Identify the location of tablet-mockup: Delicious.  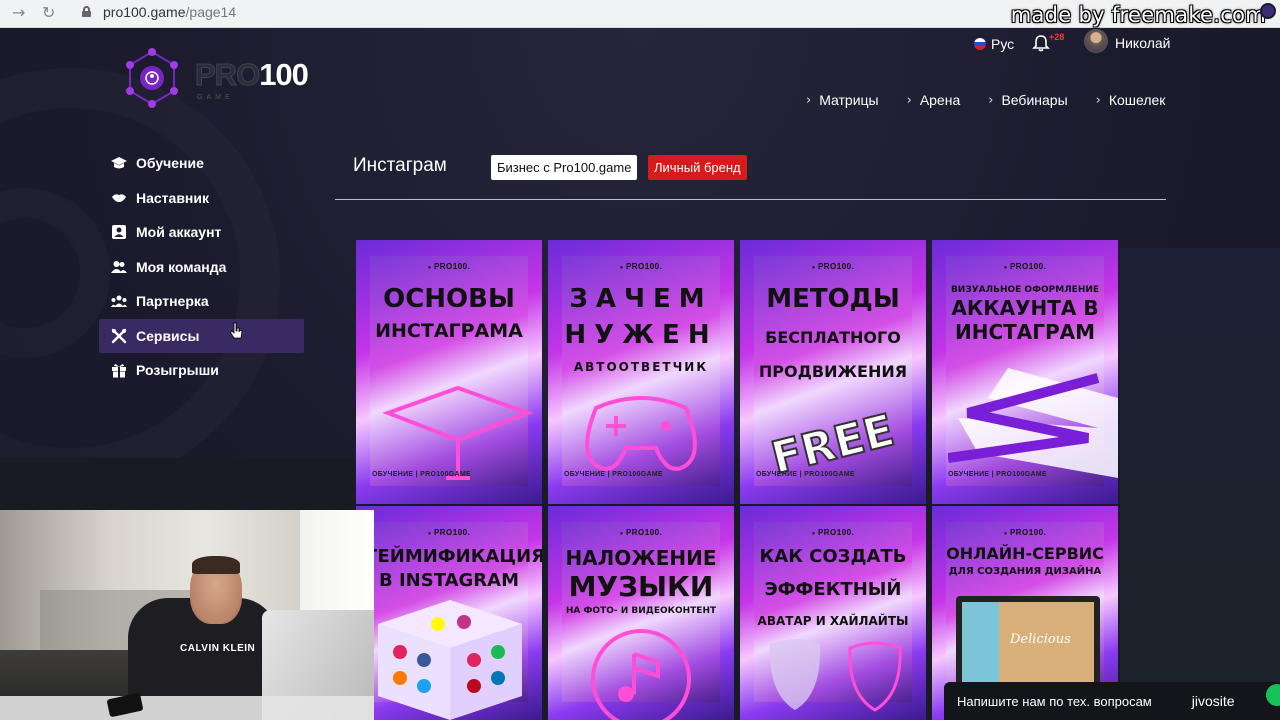
(1028, 645).